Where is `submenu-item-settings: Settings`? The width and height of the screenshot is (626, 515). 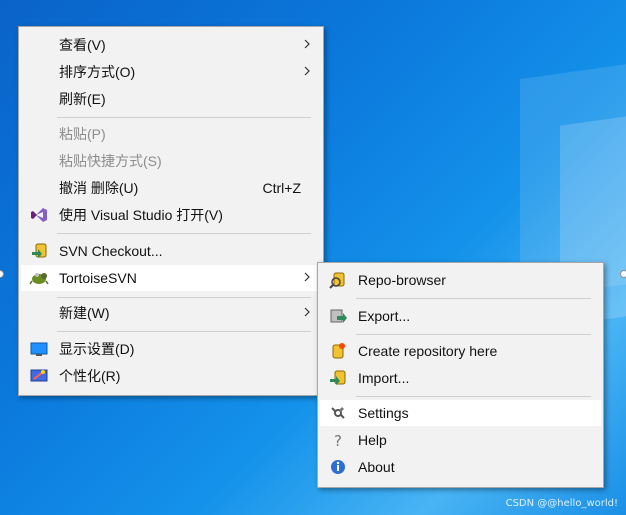 submenu-item-settings: Settings is located at coordinates (460, 413).